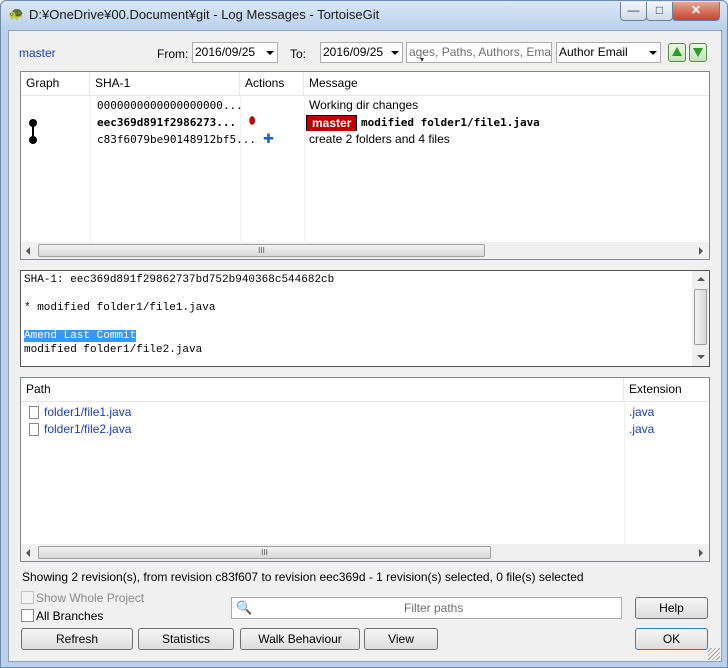 Image resolution: width=728 pixels, height=668 pixels. What do you see at coordinates (379, 139) in the screenshot?
I see `message-cell: create 2 folders and 4 files` at bounding box center [379, 139].